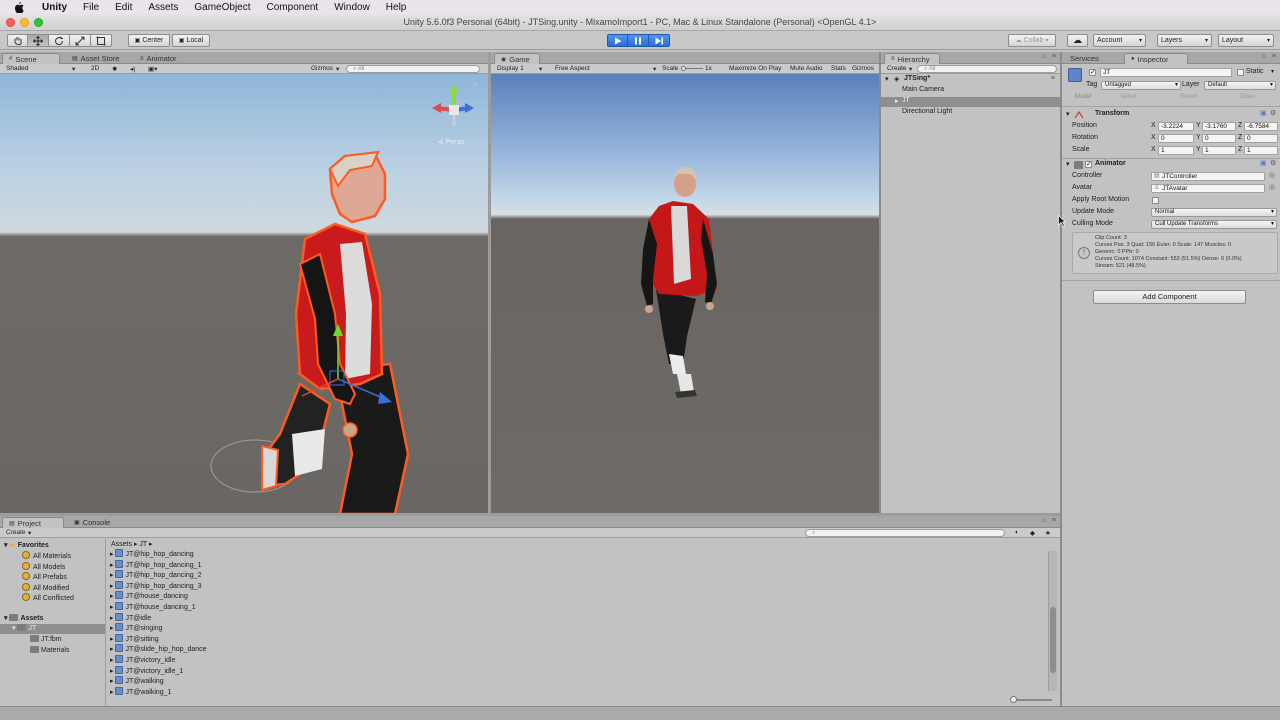  Describe the element at coordinates (123, 7) in the screenshot. I see `menu-edit: Edit` at that location.